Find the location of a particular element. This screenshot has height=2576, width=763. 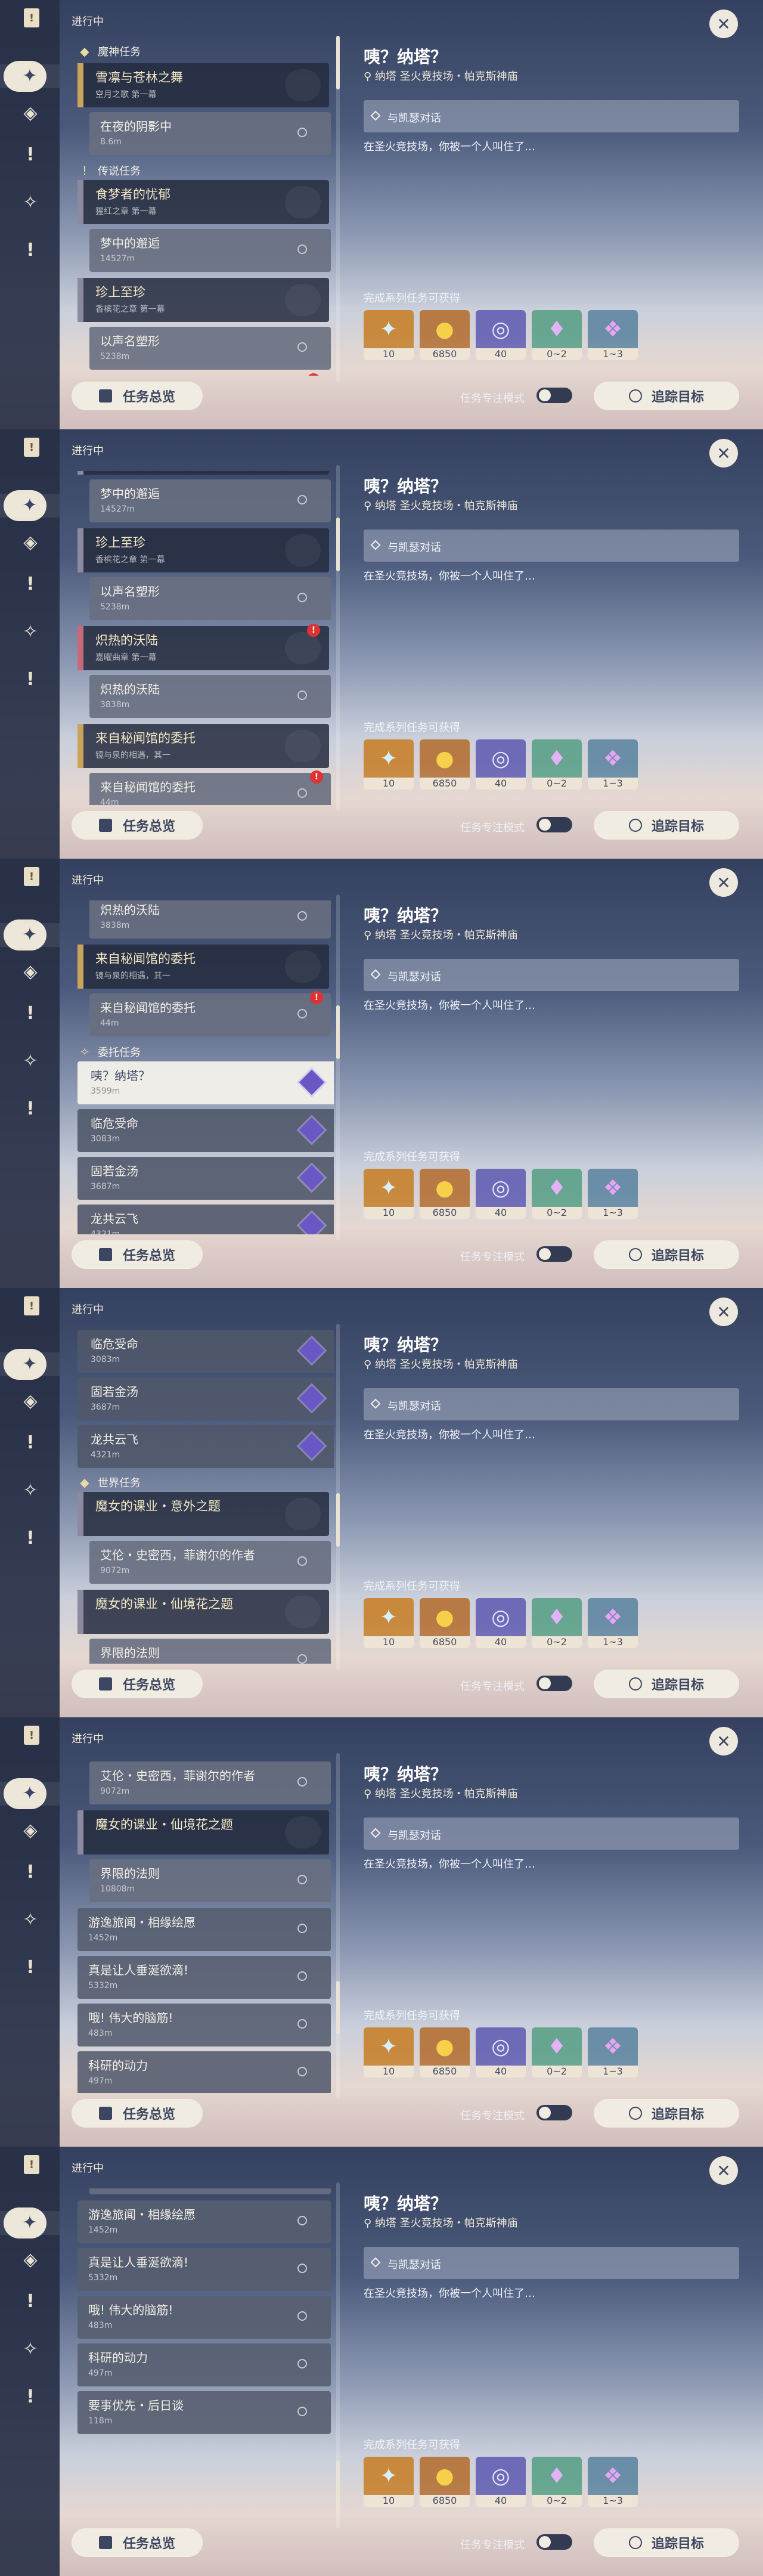

legend-quests-tab: ! is located at coordinates (30, 1443).